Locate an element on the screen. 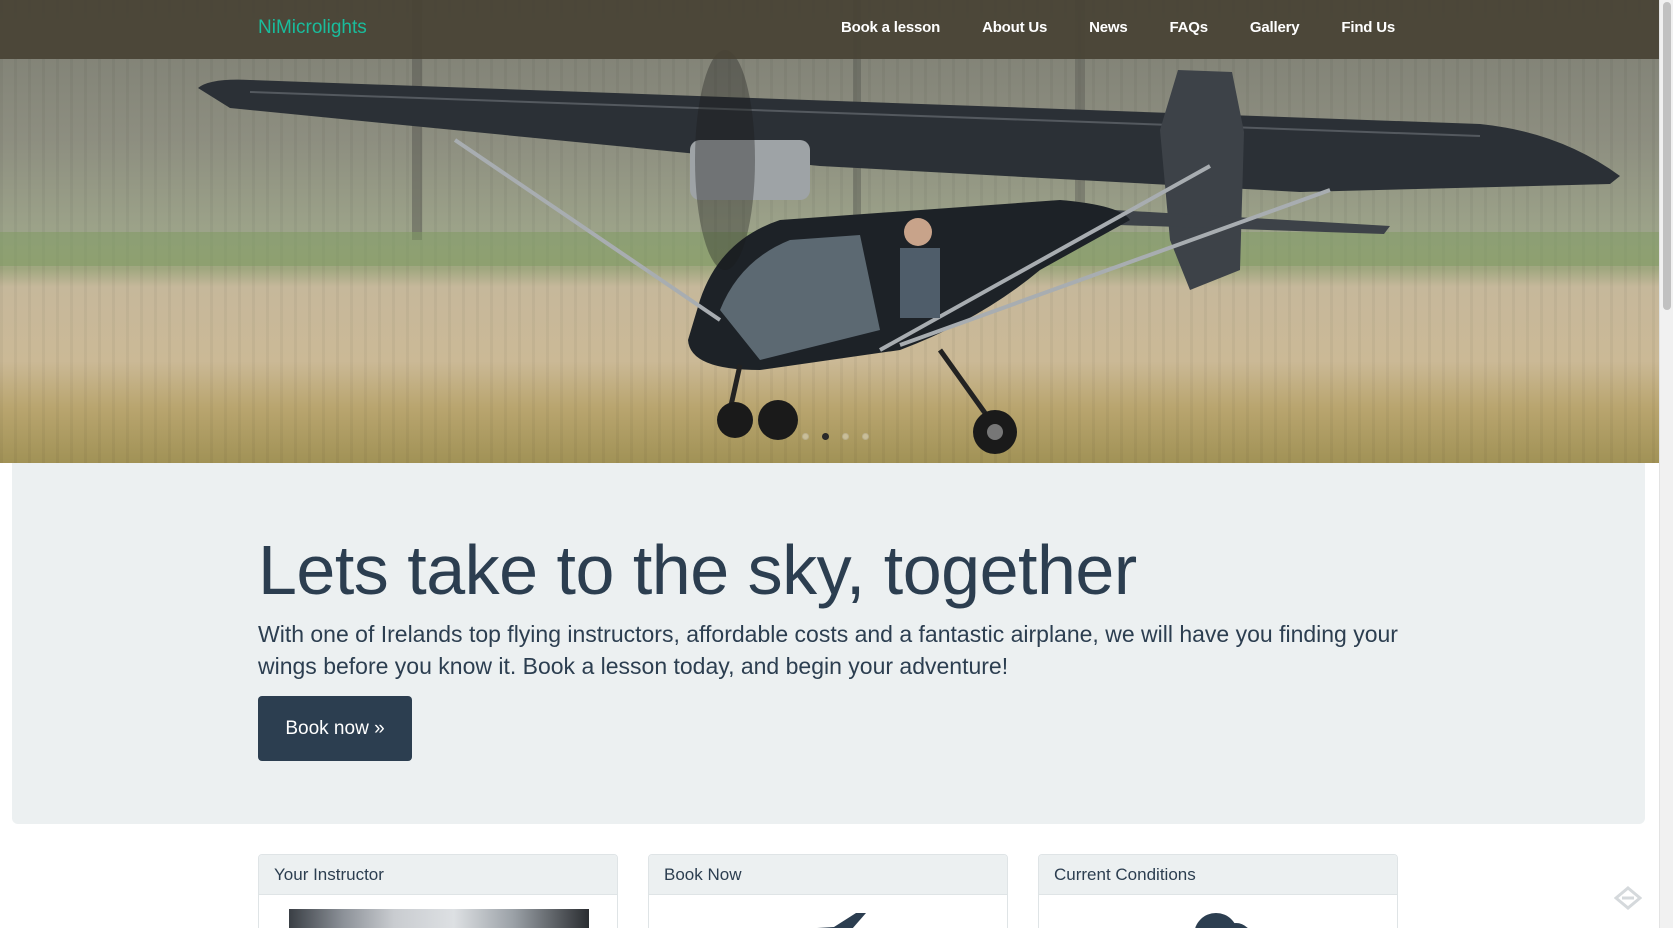 This screenshot has height=928, width=1673. nav-link-about-us: About Us is located at coordinates (1014, 27).